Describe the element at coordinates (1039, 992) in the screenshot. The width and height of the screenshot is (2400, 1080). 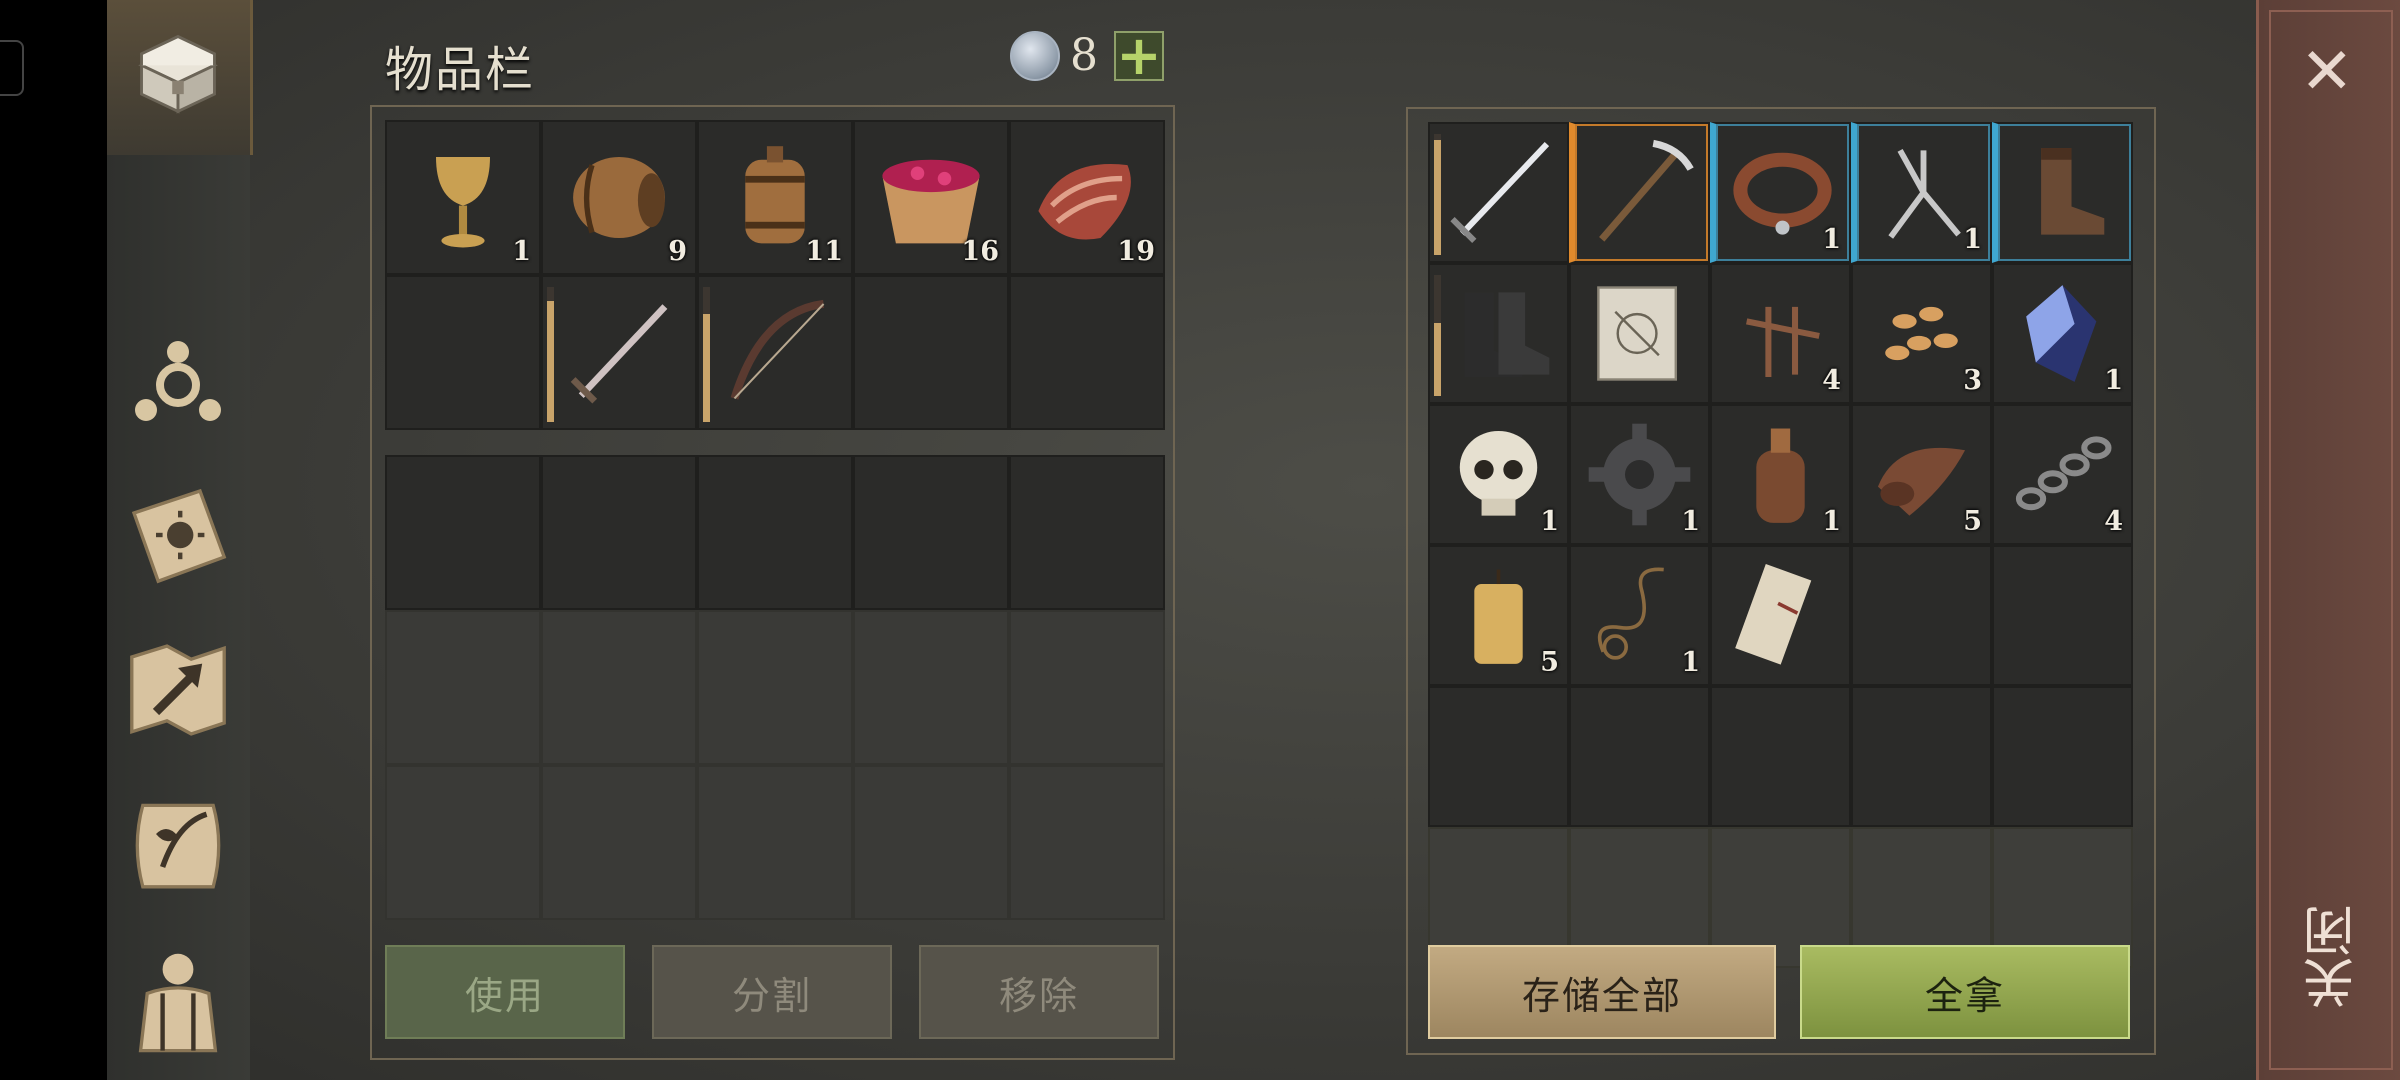
I see `remove-button: 移除` at that location.